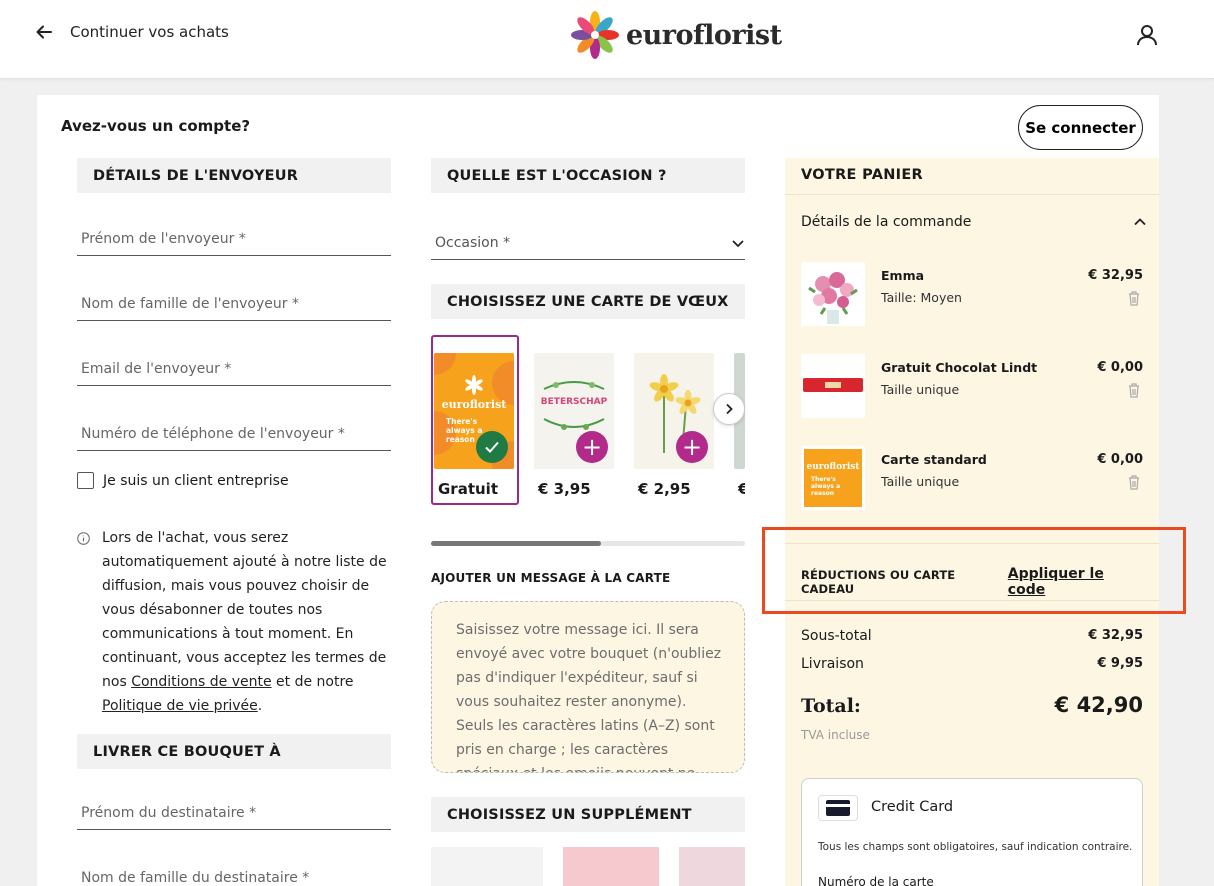 Image resolution: width=1214 pixels, height=886 pixels. Describe the element at coordinates (886, 222) in the screenshot. I see `order-details-label: Détails de la commande` at that location.